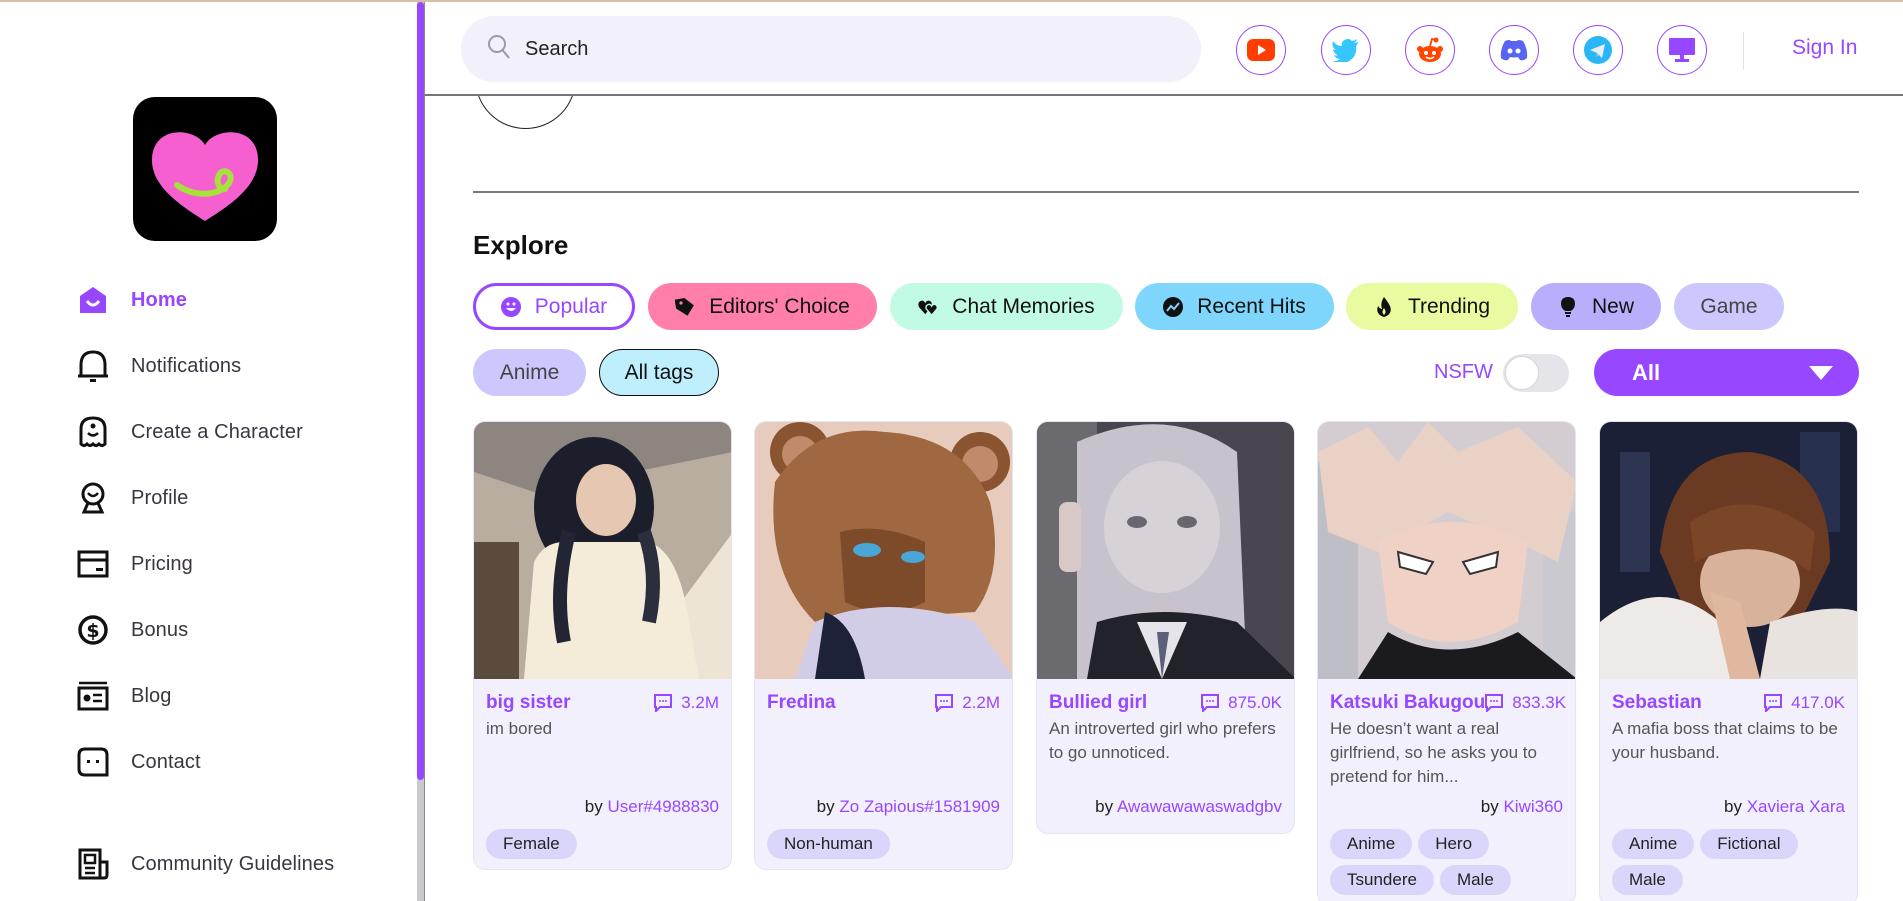  I want to click on nsfw-label: NSFW, so click(1463, 372).